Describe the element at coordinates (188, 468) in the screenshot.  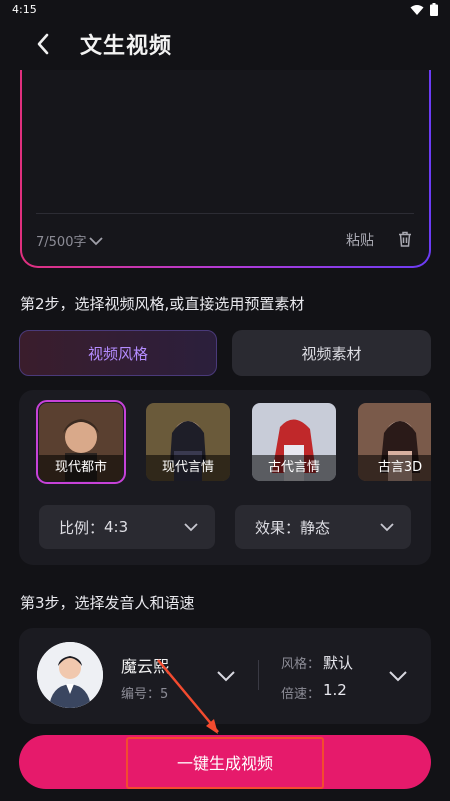
I see `style-option-label: 现代言情` at that location.